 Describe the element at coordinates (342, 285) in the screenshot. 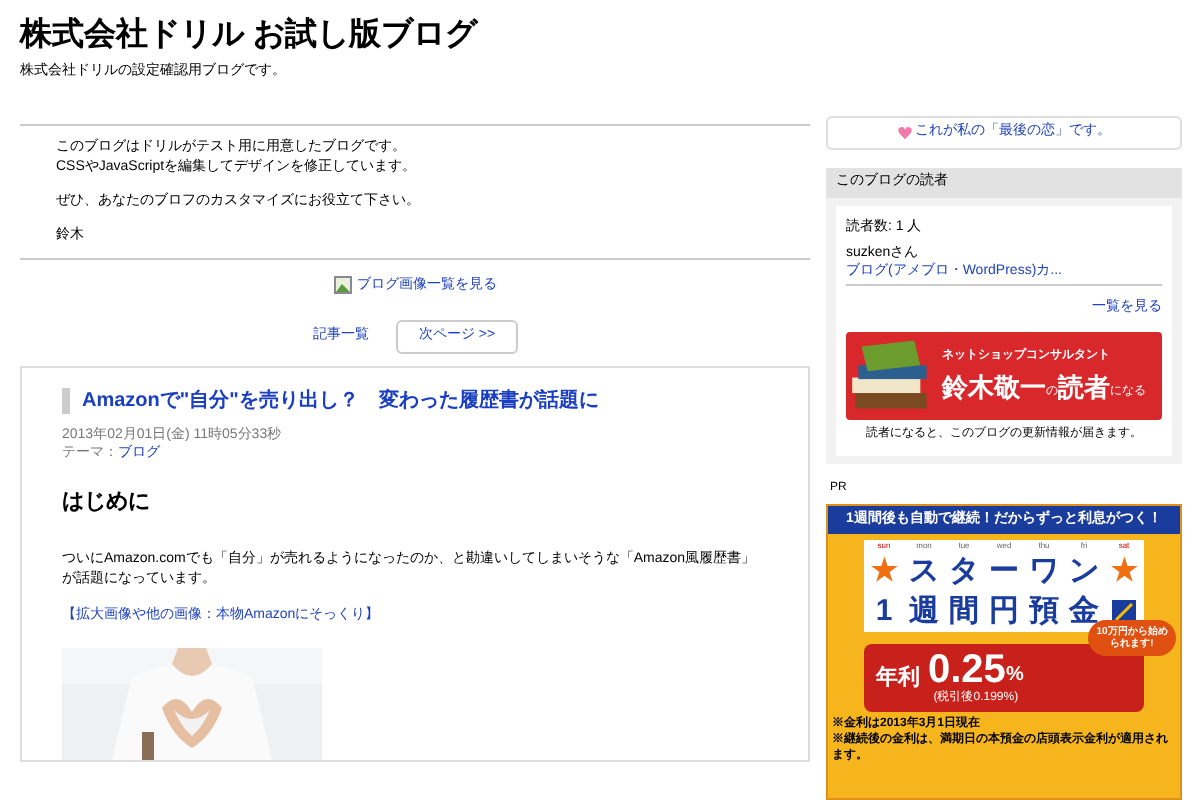

I see `image-icon` at that location.